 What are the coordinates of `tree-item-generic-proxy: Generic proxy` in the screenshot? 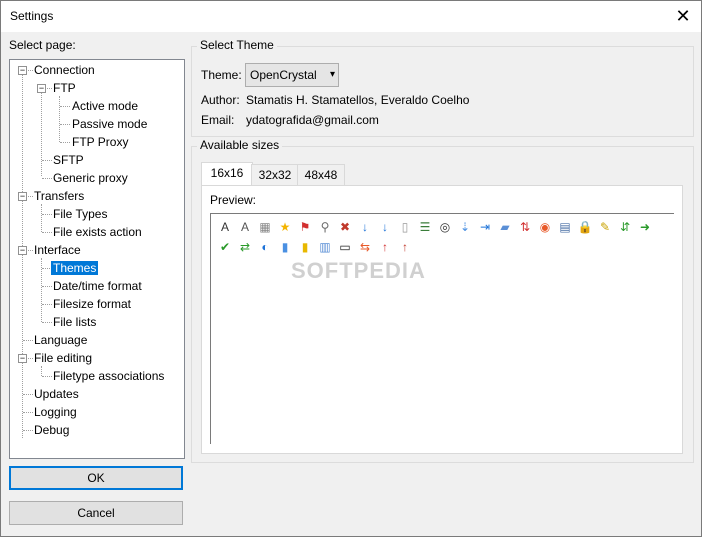 It's located at (90, 178).